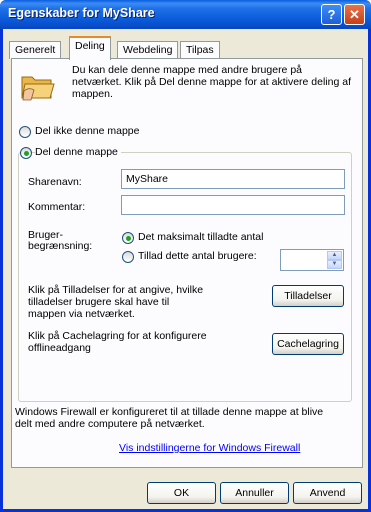 The width and height of the screenshot is (371, 512). I want to click on permissions-button: Tilladelser, so click(308, 296).